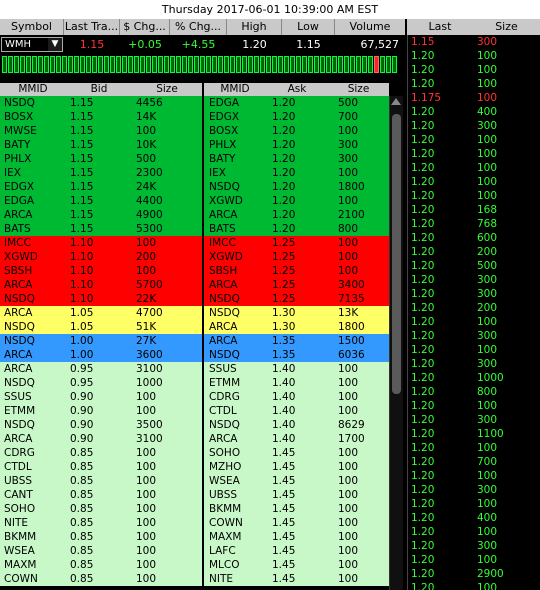 This screenshot has width=540, height=590. What do you see at coordinates (296, 509) in the screenshot?
I see `ask-row: BKMM 1.45 100` at bounding box center [296, 509].